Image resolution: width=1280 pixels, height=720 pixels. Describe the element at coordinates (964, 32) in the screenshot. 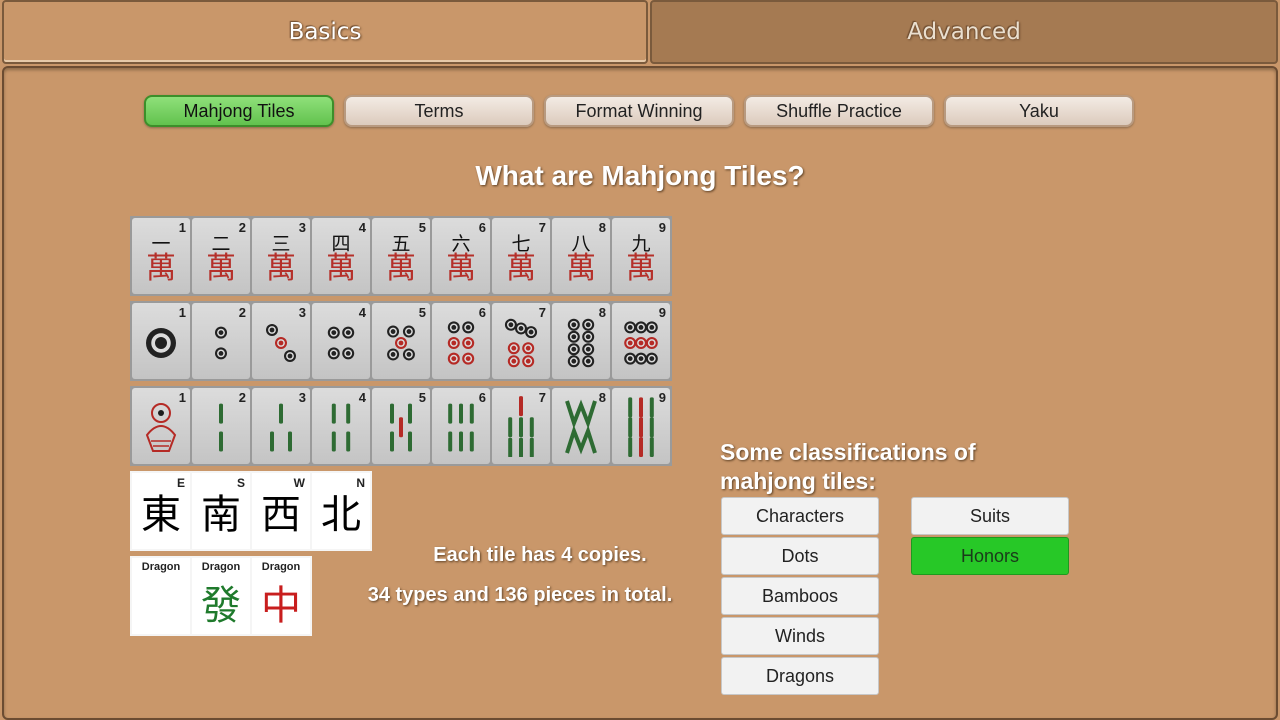

I see `tab-advanced: Advanced` at that location.